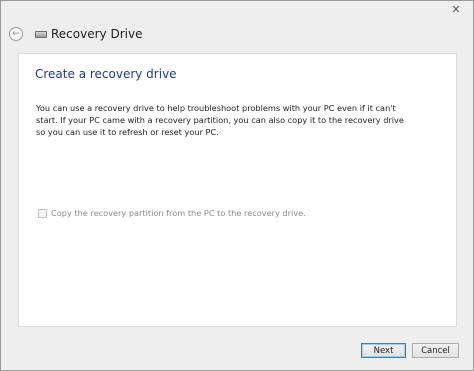  Describe the element at coordinates (42, 213) in the screenshot. I see `copy-partition-checkbox` at that location.